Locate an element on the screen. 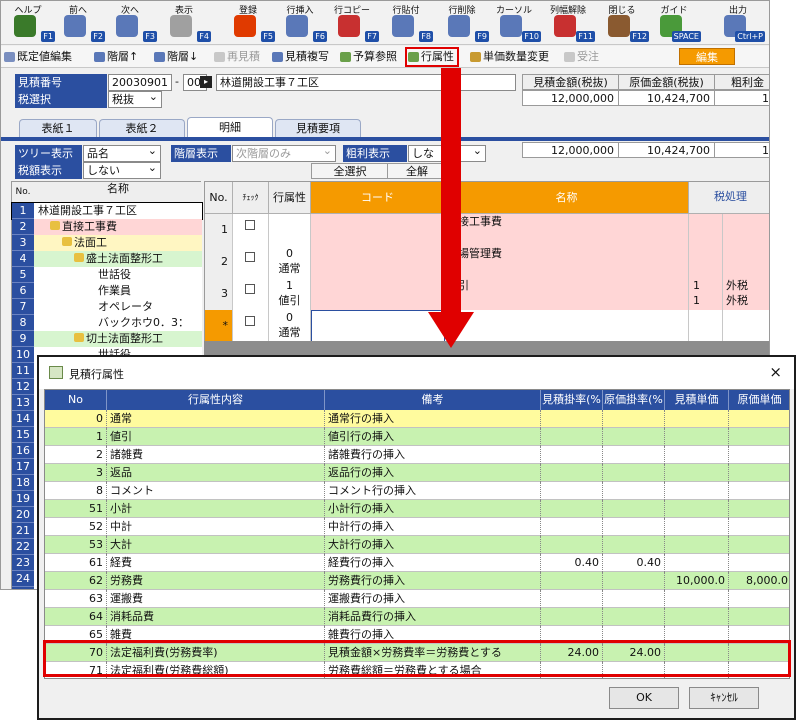  function-key-badge: Ctrl+P is located at coordinates (750, 36).